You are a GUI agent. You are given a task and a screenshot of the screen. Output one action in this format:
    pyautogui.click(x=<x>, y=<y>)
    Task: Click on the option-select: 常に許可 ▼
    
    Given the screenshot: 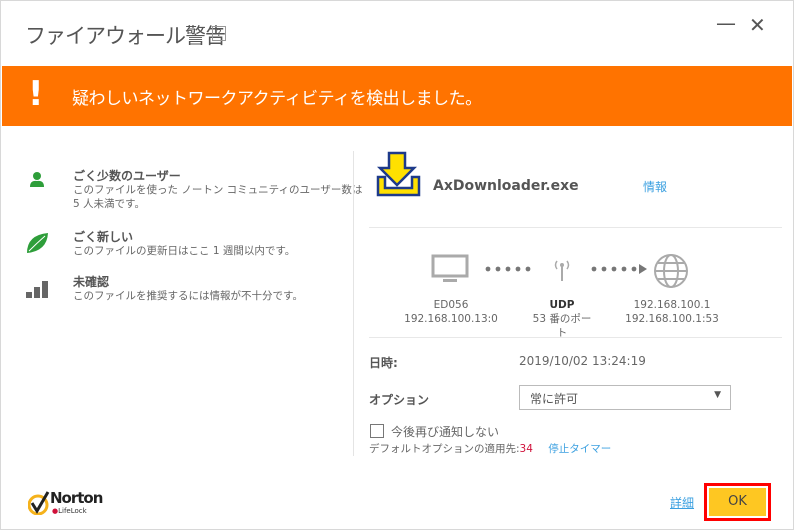 What is the action you would take?
    pyautogui.click(x=625, y=397)
    